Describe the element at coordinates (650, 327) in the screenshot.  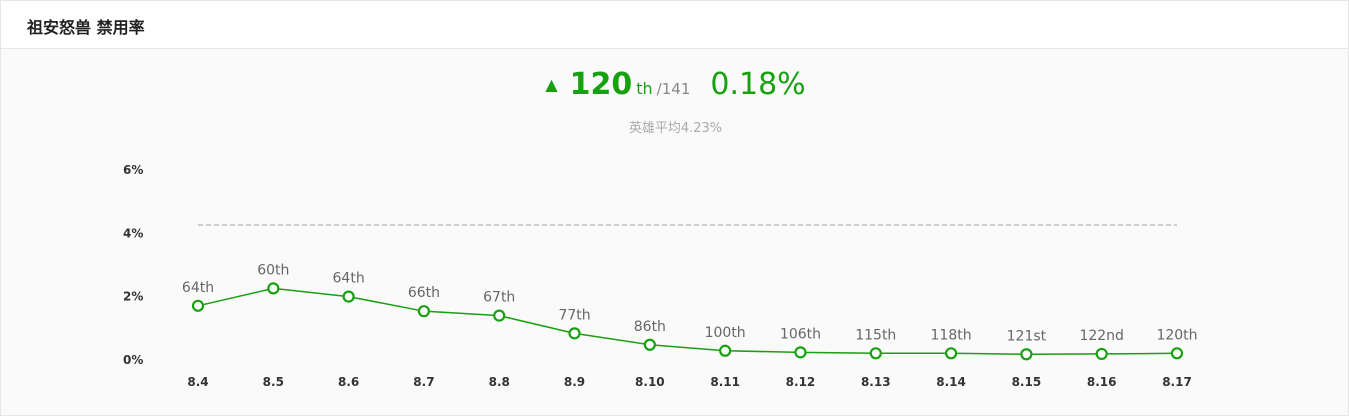
I see `data-label: 86th` at that location.